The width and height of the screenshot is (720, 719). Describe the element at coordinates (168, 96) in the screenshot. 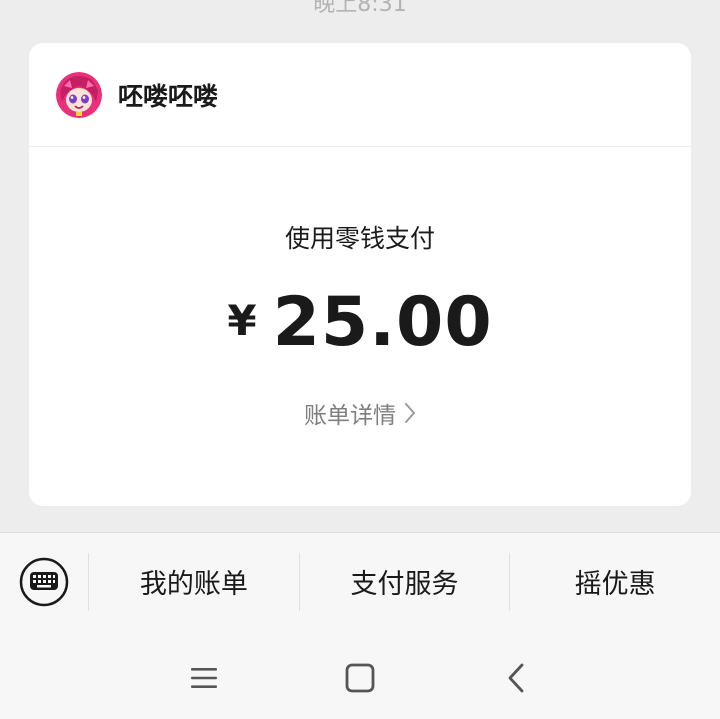

I see `merchant-name: 呸喽呸喽` at that location.